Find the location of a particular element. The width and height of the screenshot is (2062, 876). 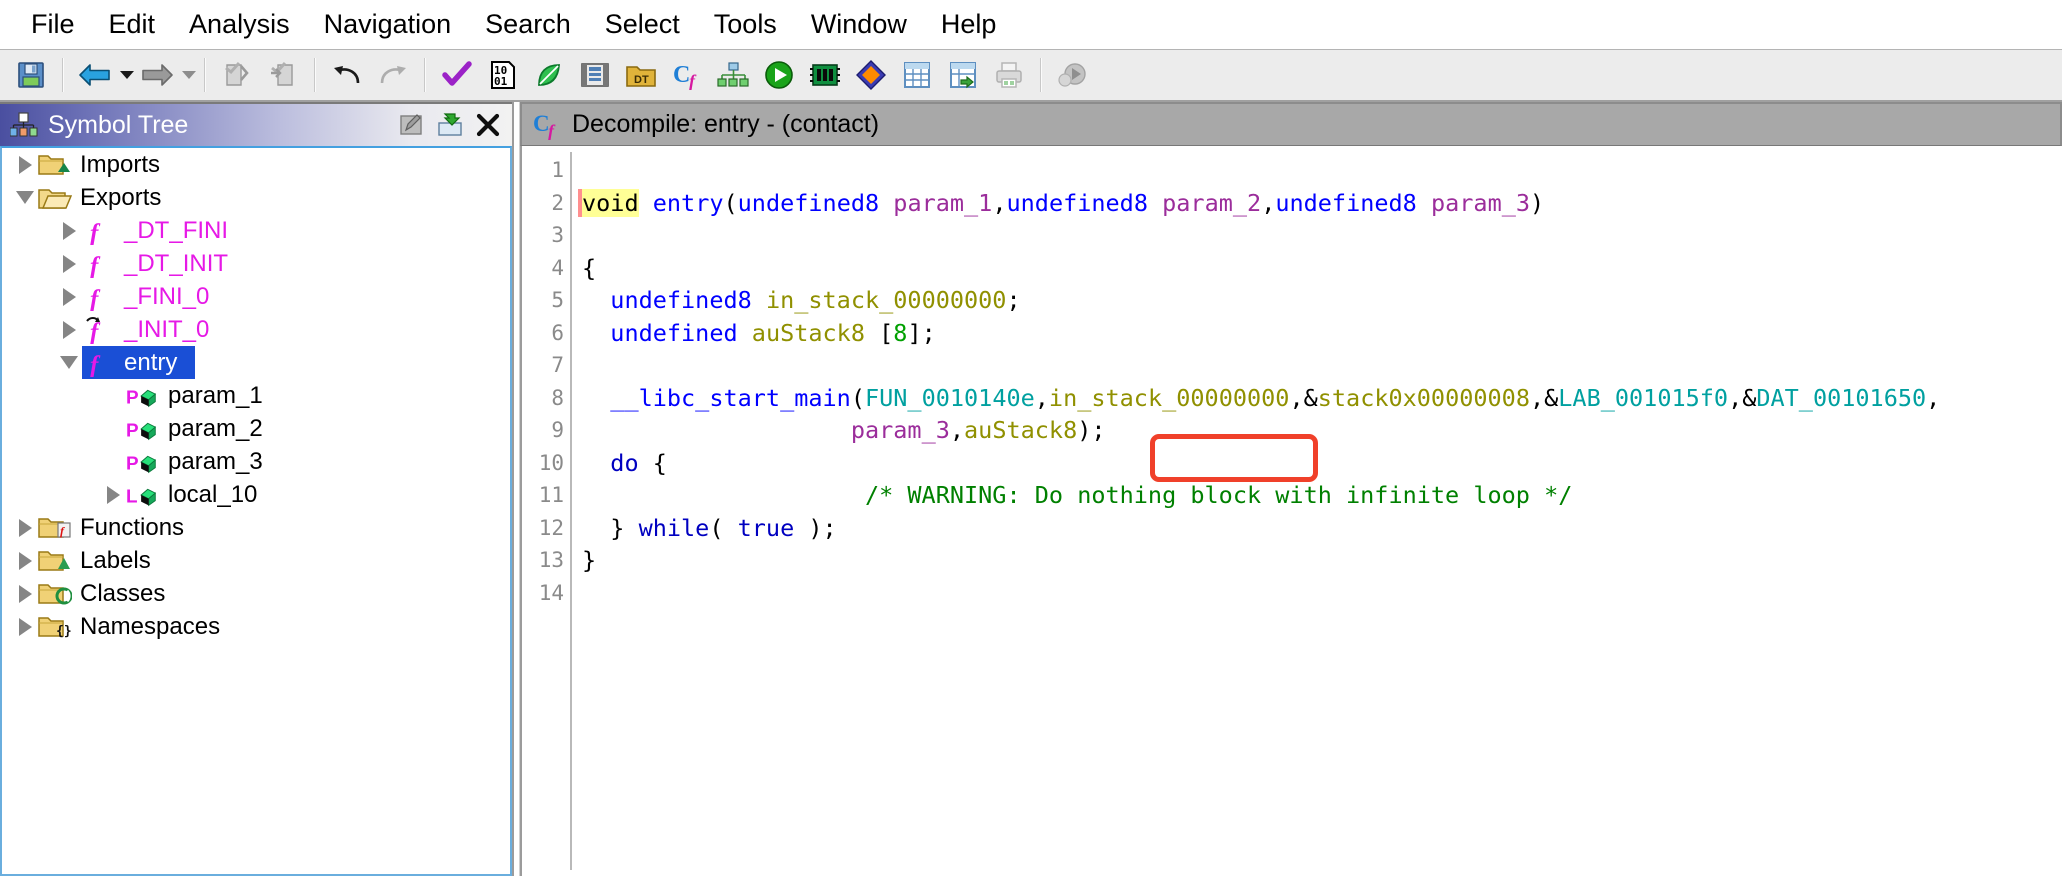

code-token: LAB_001015f0 is located at coordinates (1643, 397).